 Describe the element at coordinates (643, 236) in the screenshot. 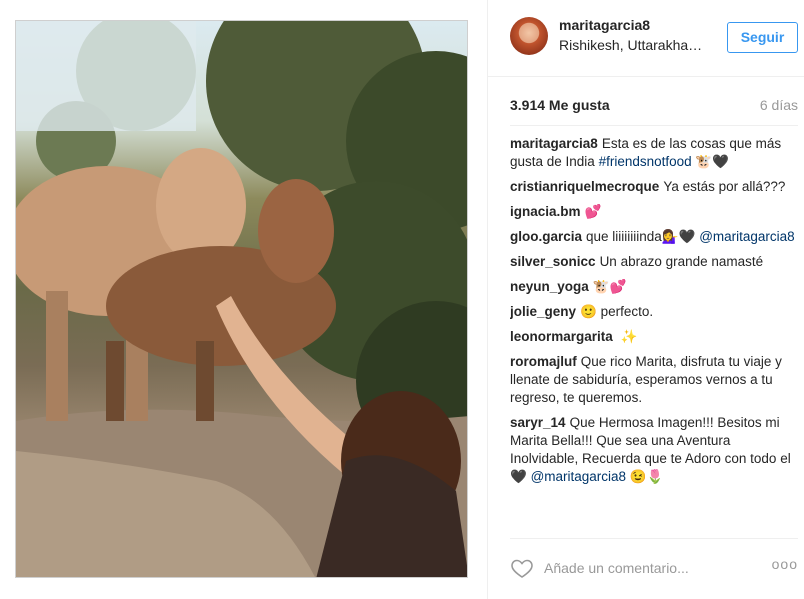

I see `comment-text: que liiiiiiiinda💁‍♀️🖤` at that location.